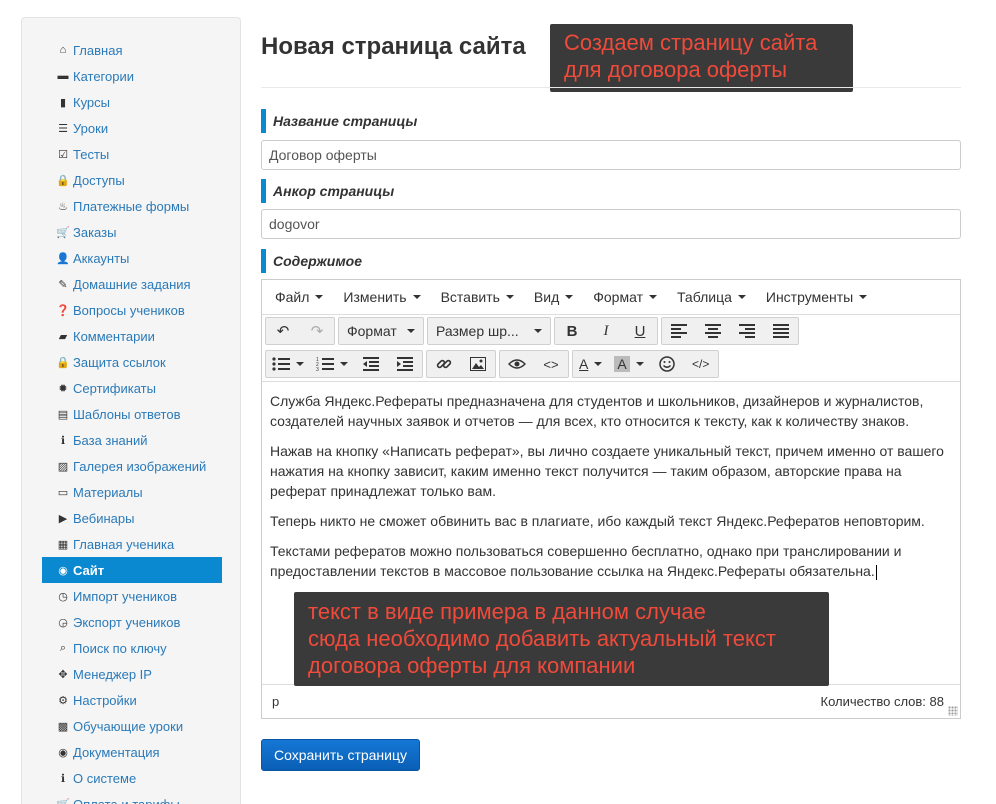 The height and width of the screenshot is (804, 996). I want to click on sidebar-item: ✎ Домашние задания, so click(132, 284).